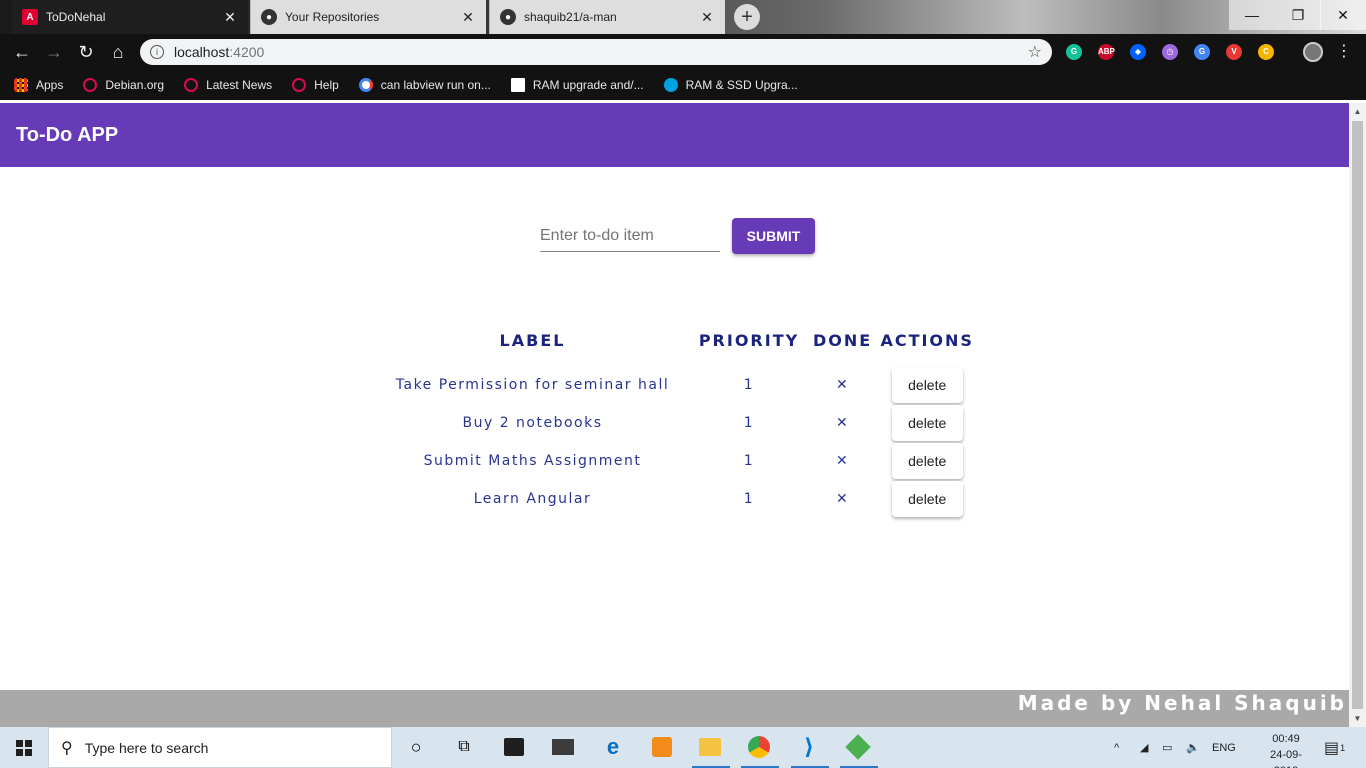 The height and width of the screenshot is (768, 1366). I want to click on bookmark-debian-org: Debian.org, so click(123, 85).